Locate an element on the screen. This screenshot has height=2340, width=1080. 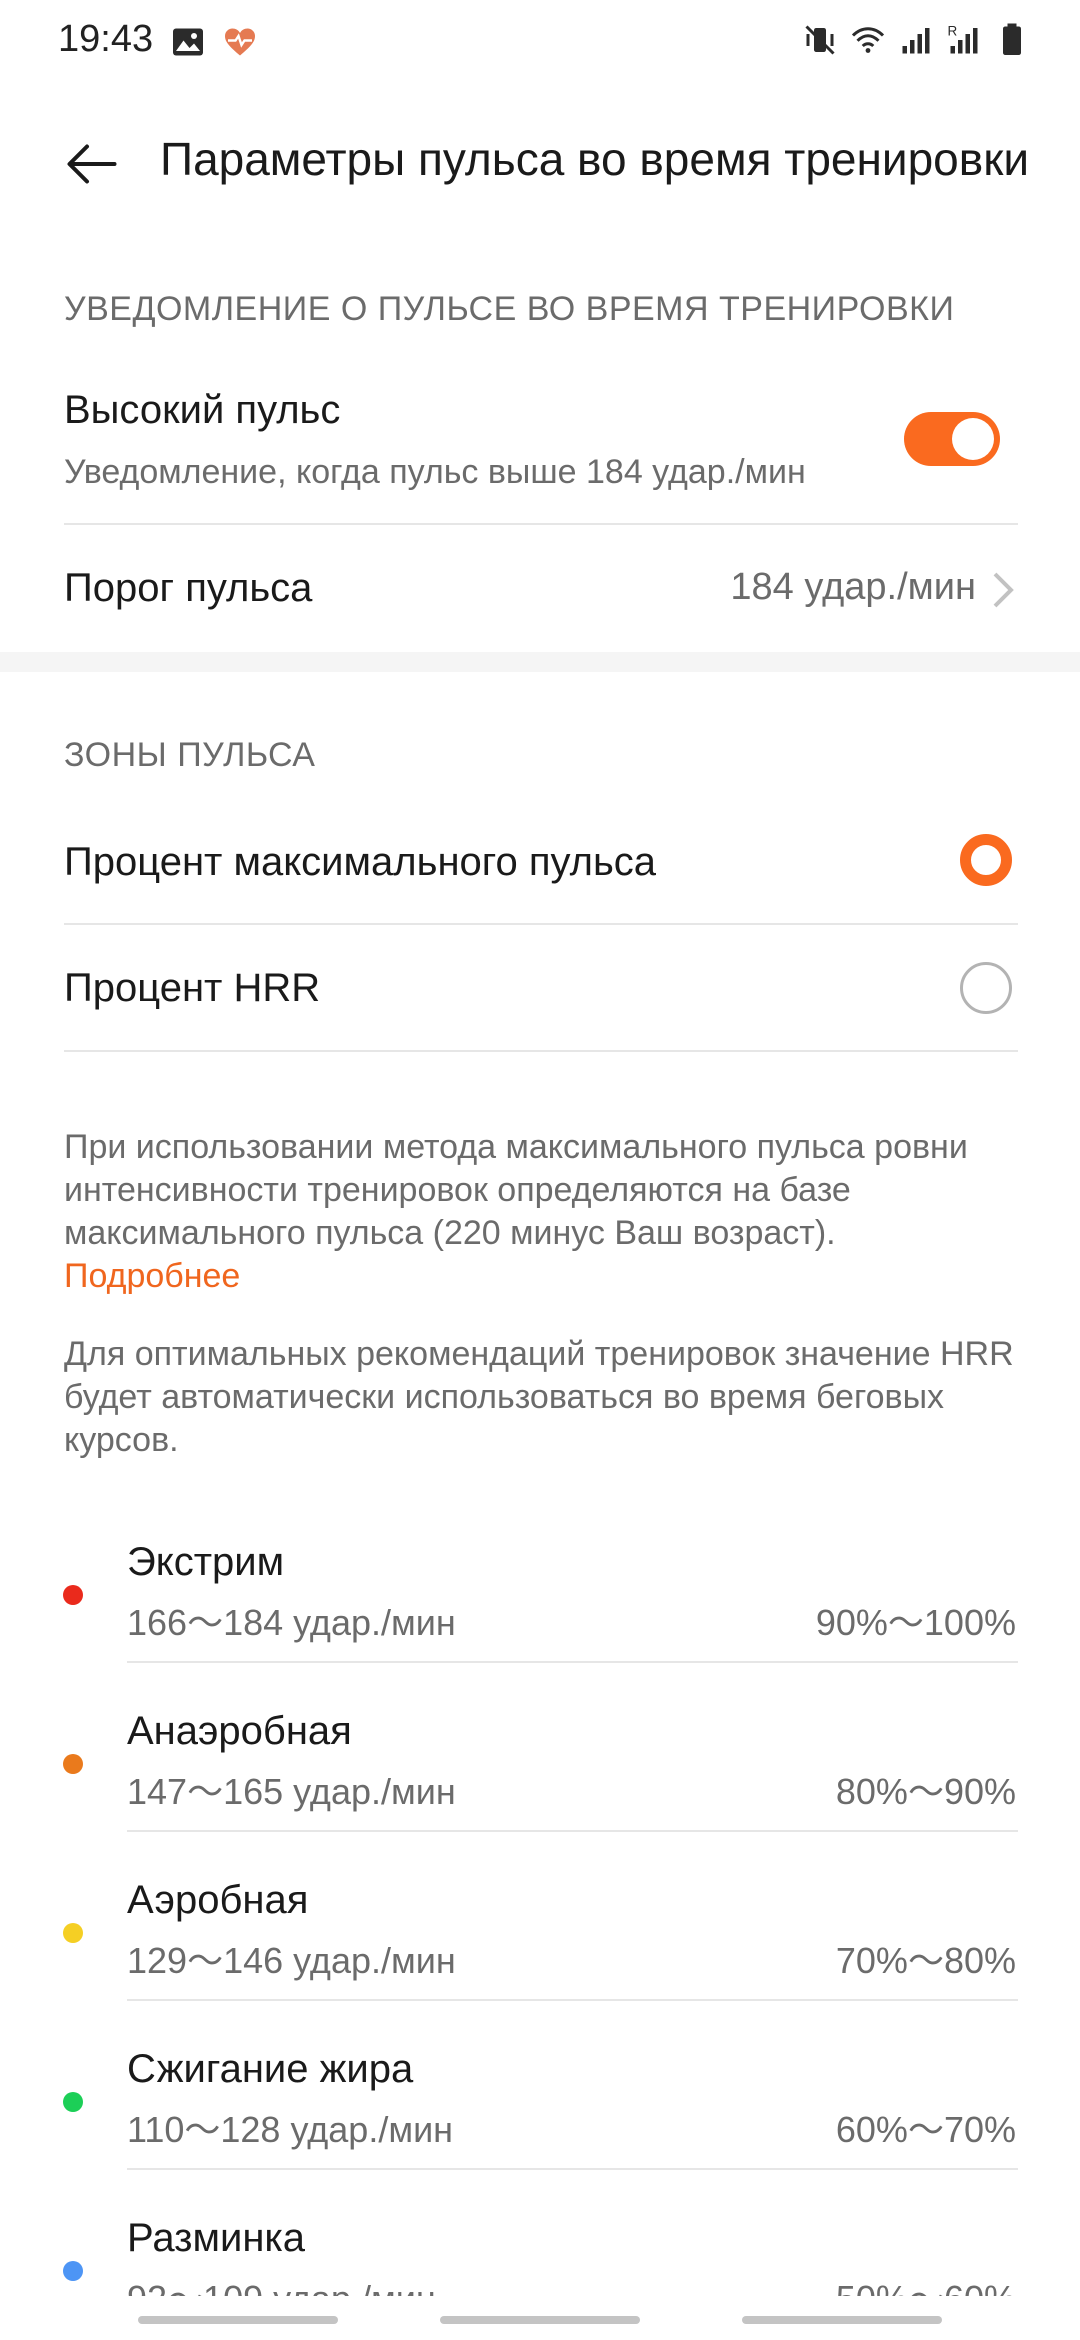
back-button is located at coordinates (92, 164).